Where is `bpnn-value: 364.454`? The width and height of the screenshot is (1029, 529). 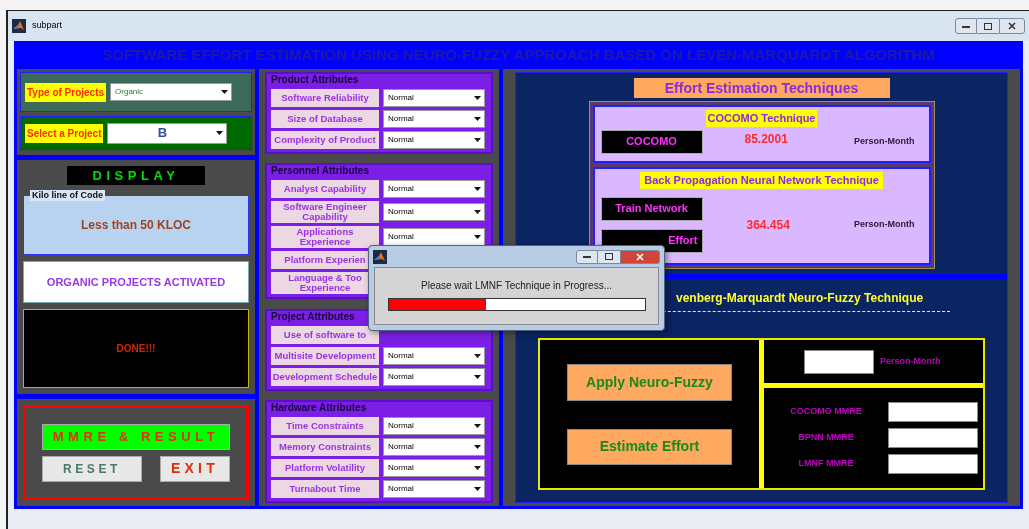 bpnn-value: 364.454 is located at coordinates (768, 225).